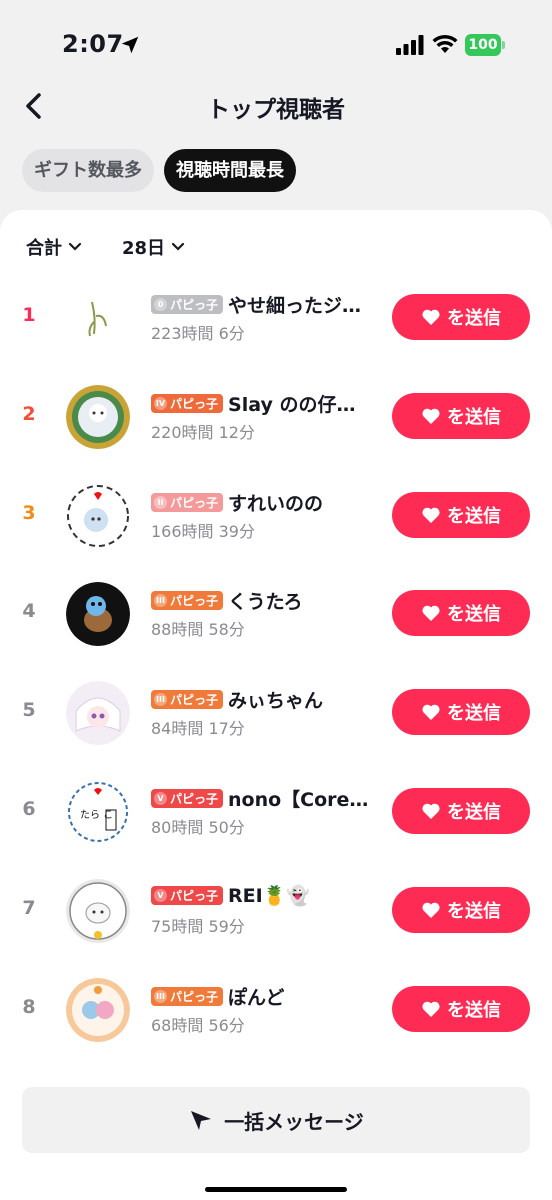  What do you see at coordinates (160, 304) in the screenshot?
I see `fan-level-icon: 0` at bounding box center [160, 304].